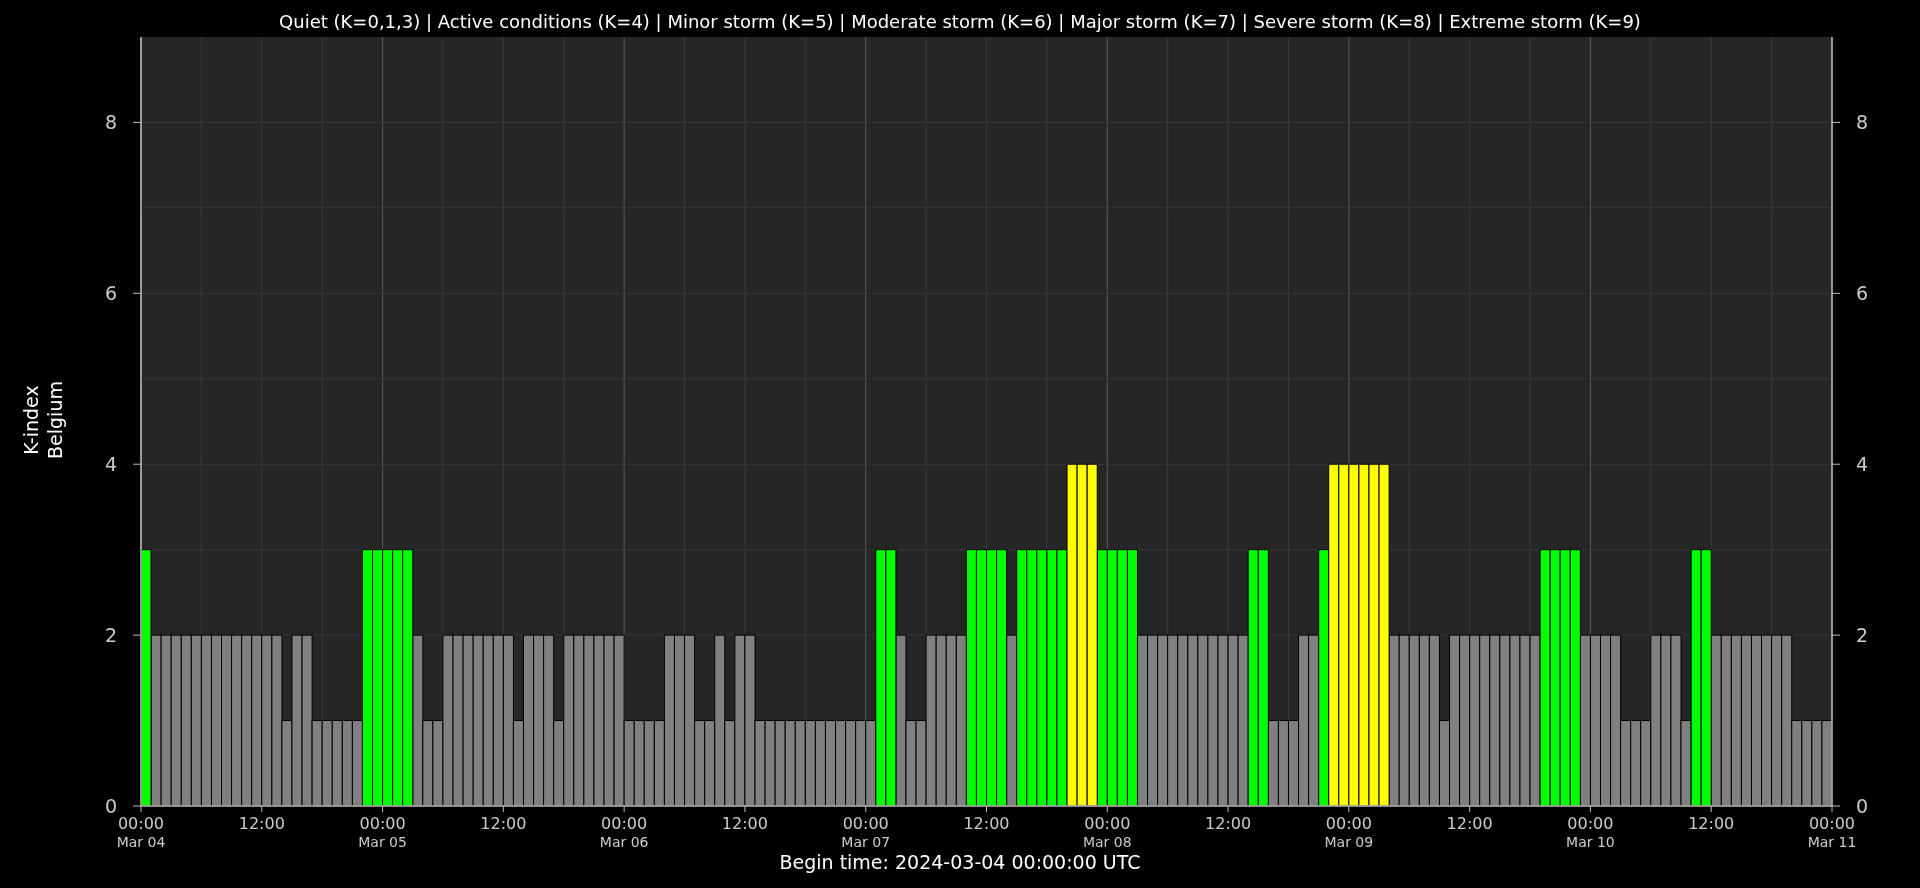  Describe the element at coordinates (960, 21) in the screenshot. I see `chart-title: Quiet (K=0,1,3) | Active conditions (K=4) | Minor storm (K=5) | Moderate storm (K=6) | Major storm (K=7) | Severe storm (K=8) | Extreme storm (K=9)` at that location.